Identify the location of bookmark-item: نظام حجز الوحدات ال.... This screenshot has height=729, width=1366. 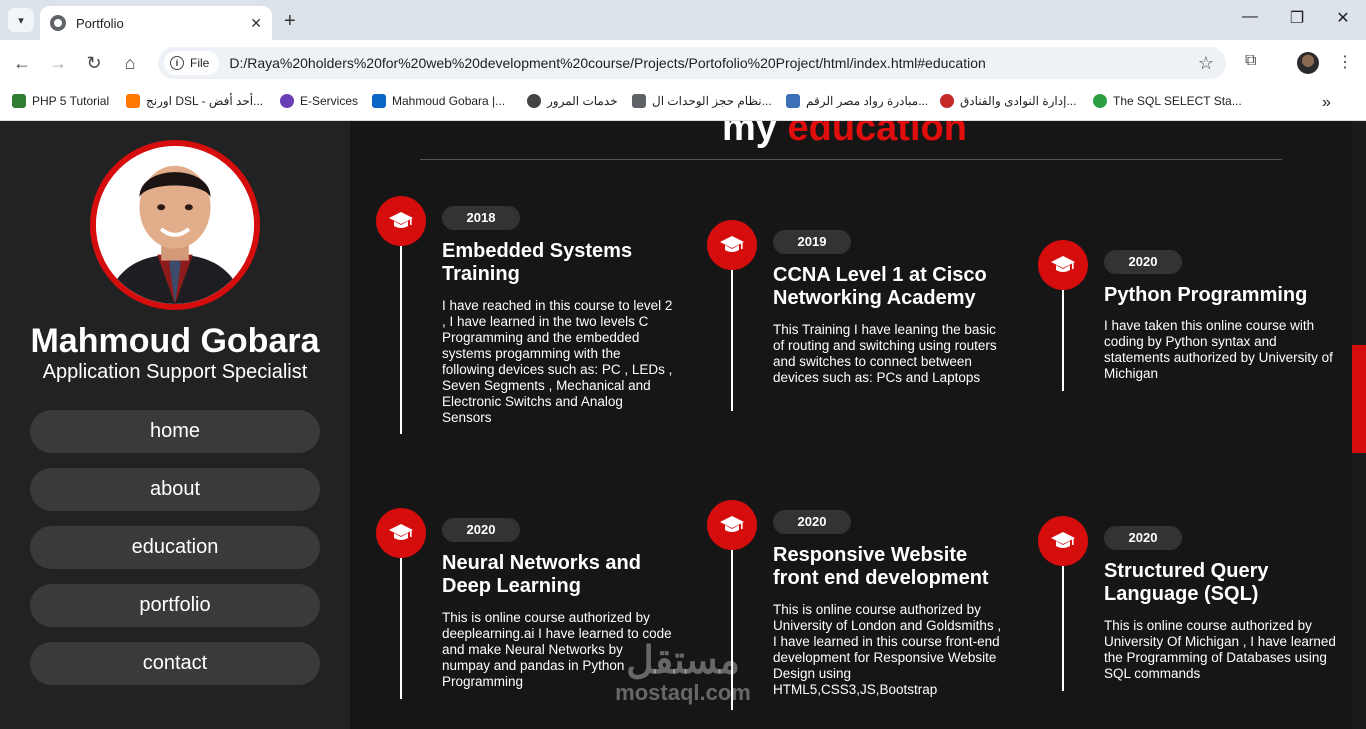
(702, 101).